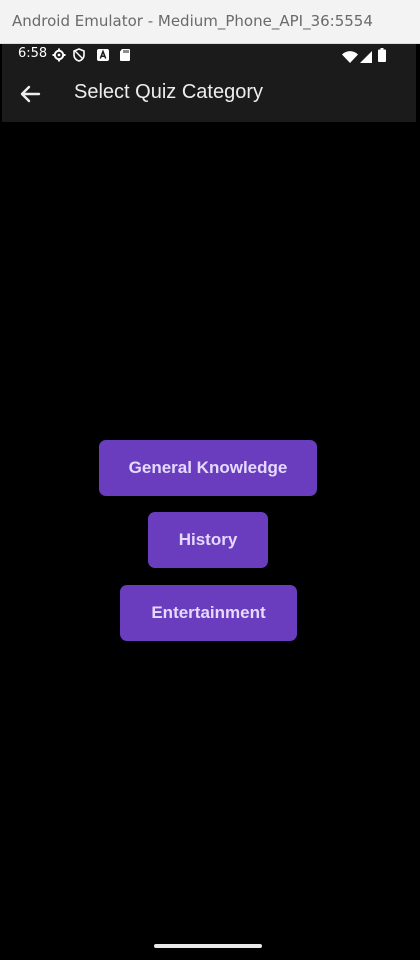  I want to click on category-button-general-knowledge: General Knowledge, so click(208, 468).